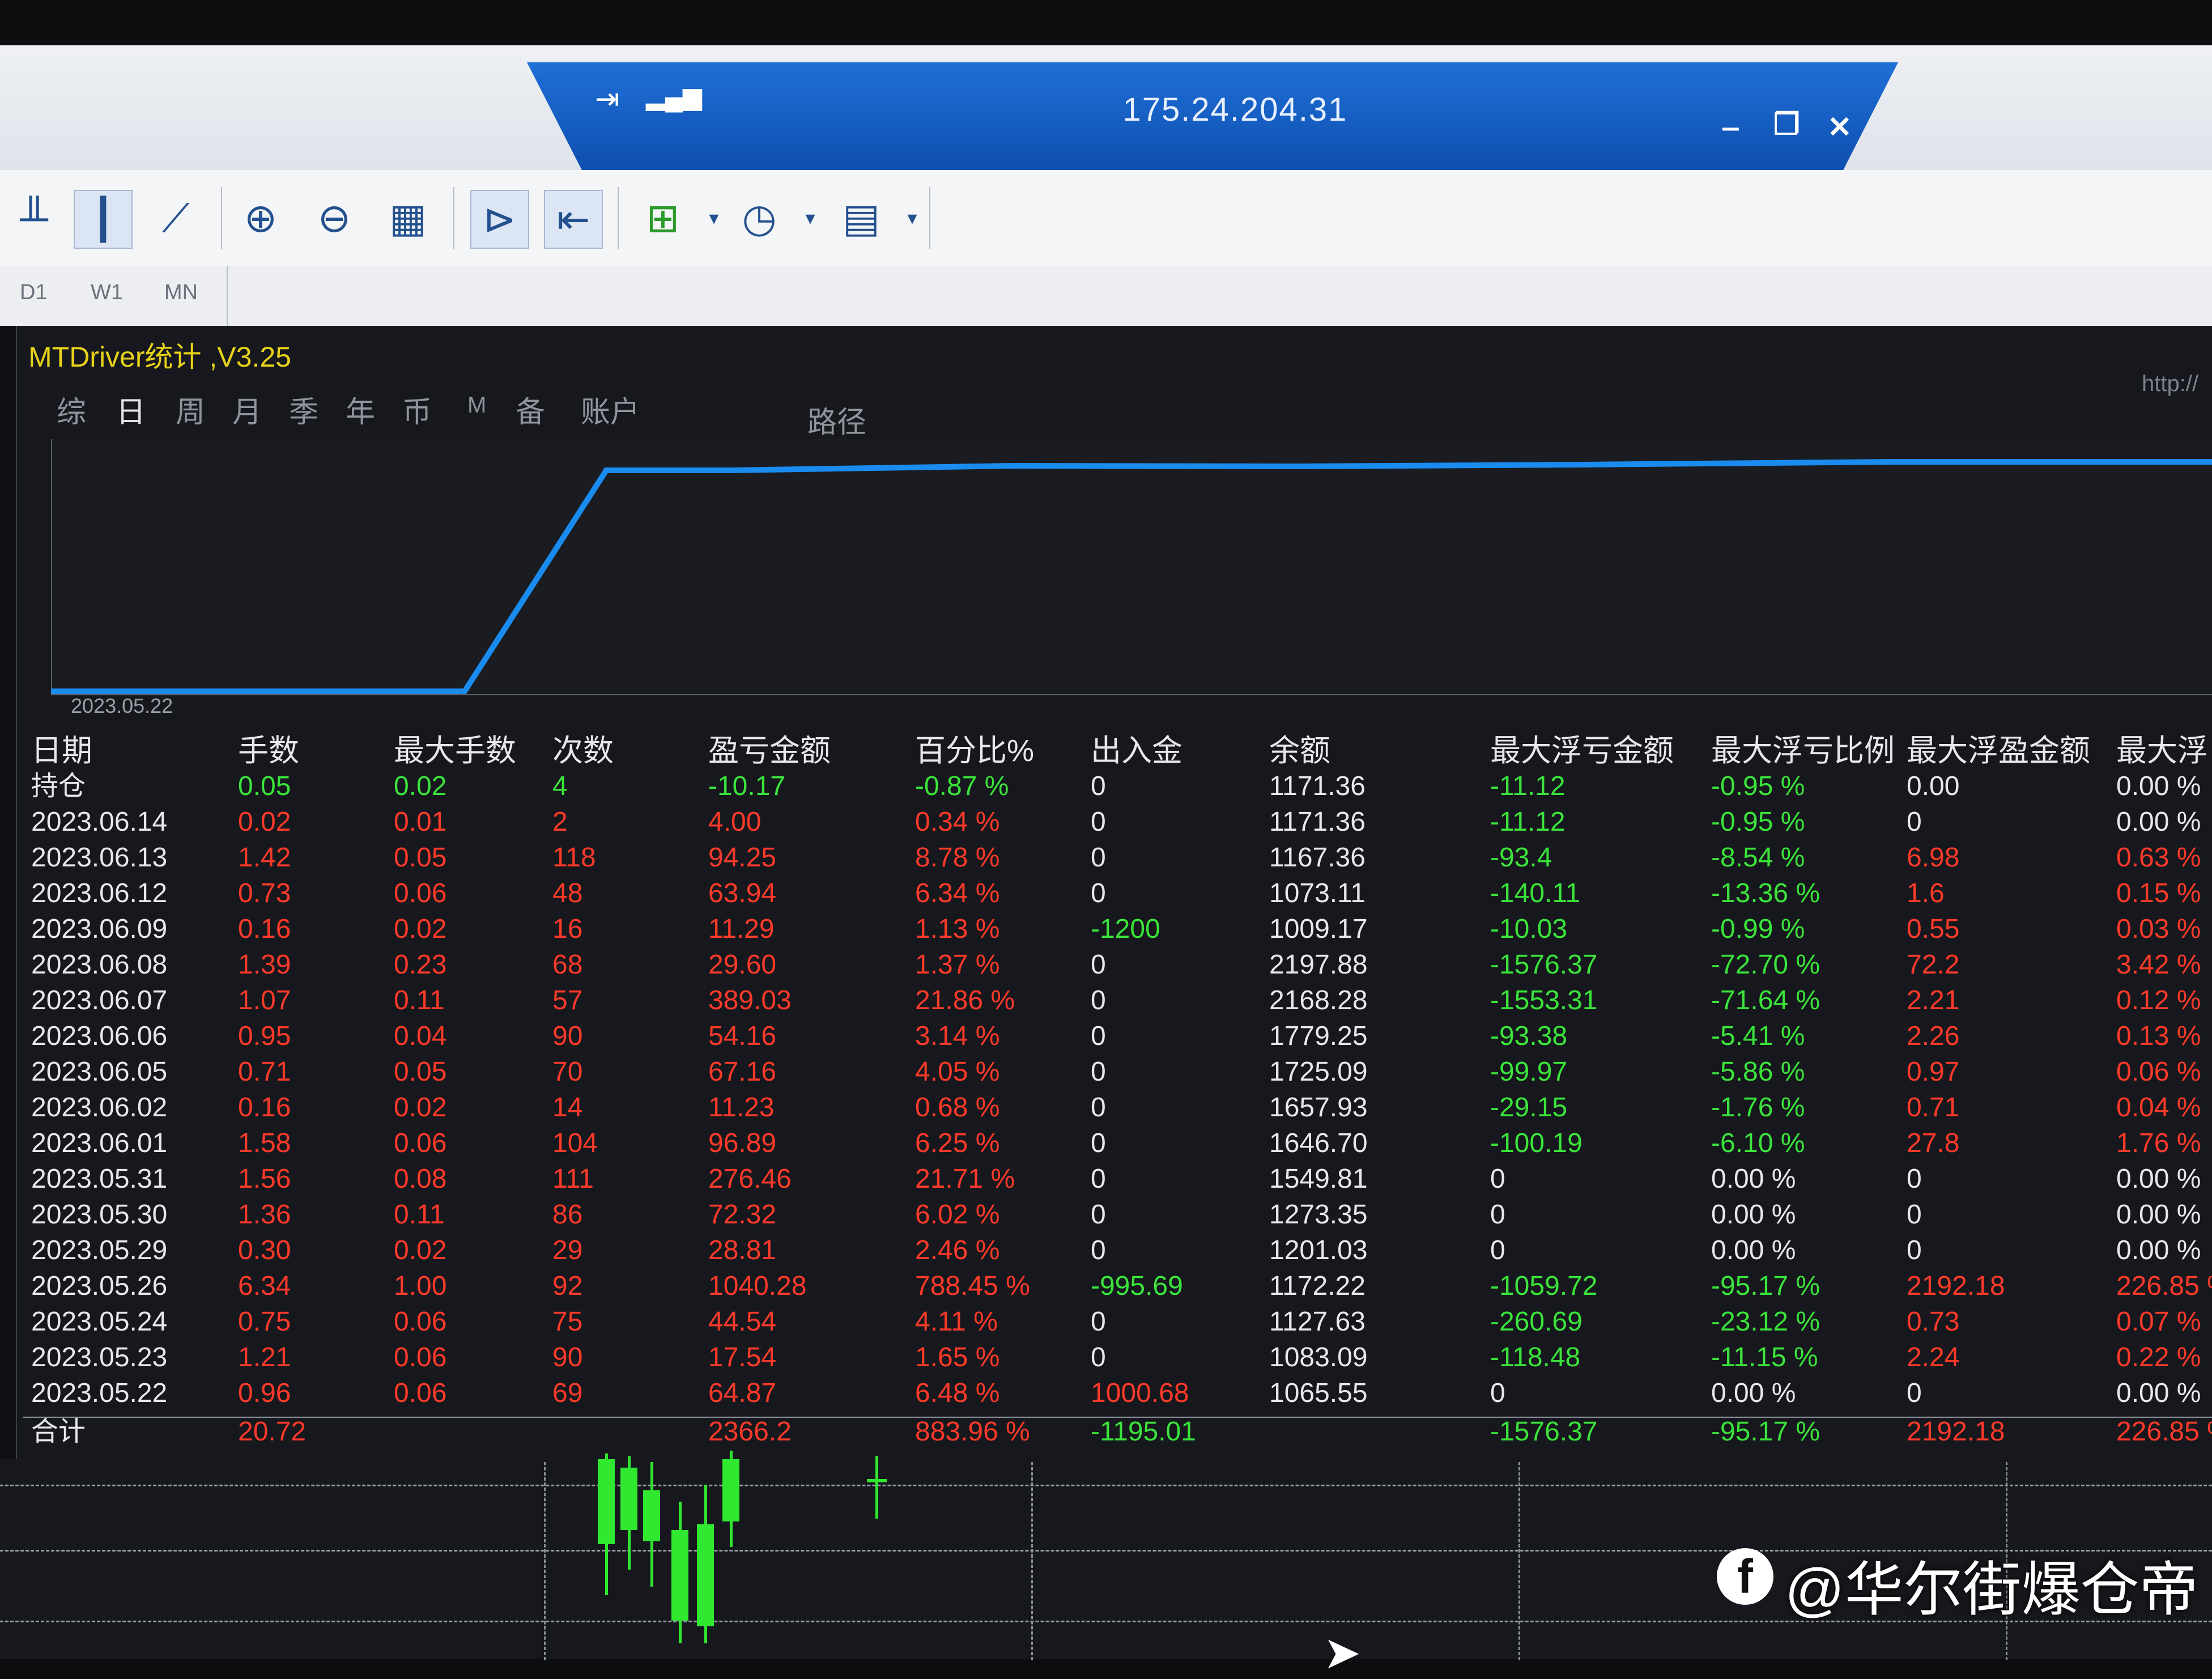  Describe the element at coordinates (742, 965) in the screenshot. I see `cell-pnl: 29.60` at that location.